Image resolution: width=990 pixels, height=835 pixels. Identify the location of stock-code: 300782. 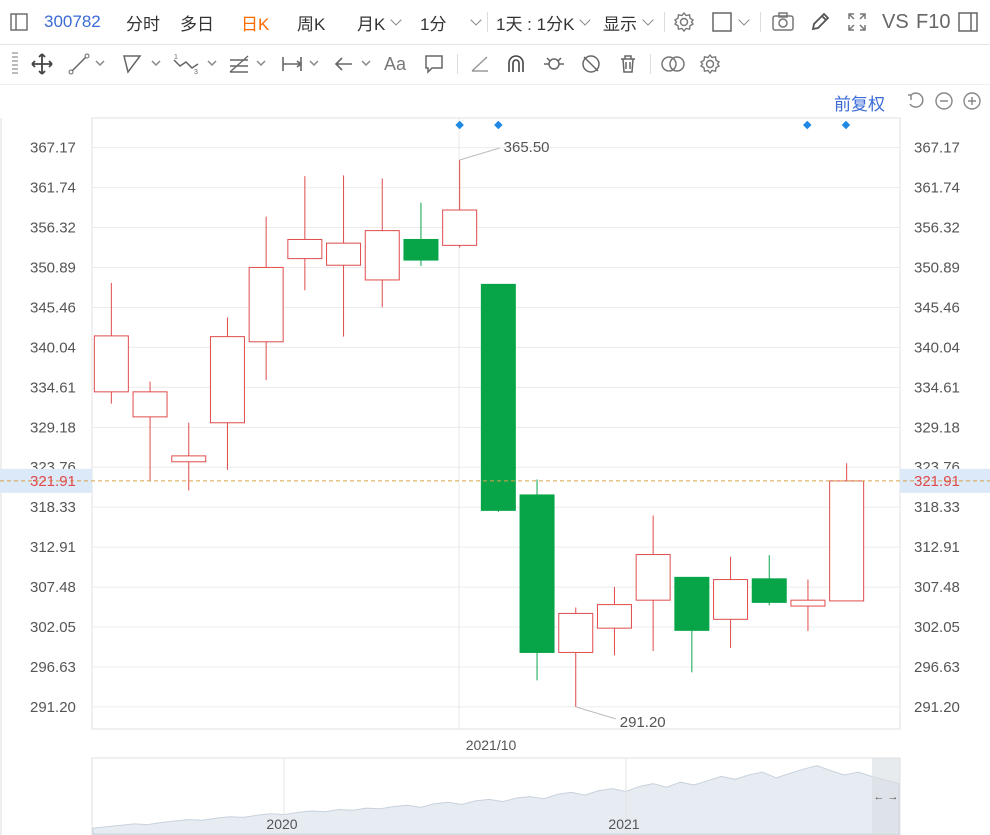
(72, 22).